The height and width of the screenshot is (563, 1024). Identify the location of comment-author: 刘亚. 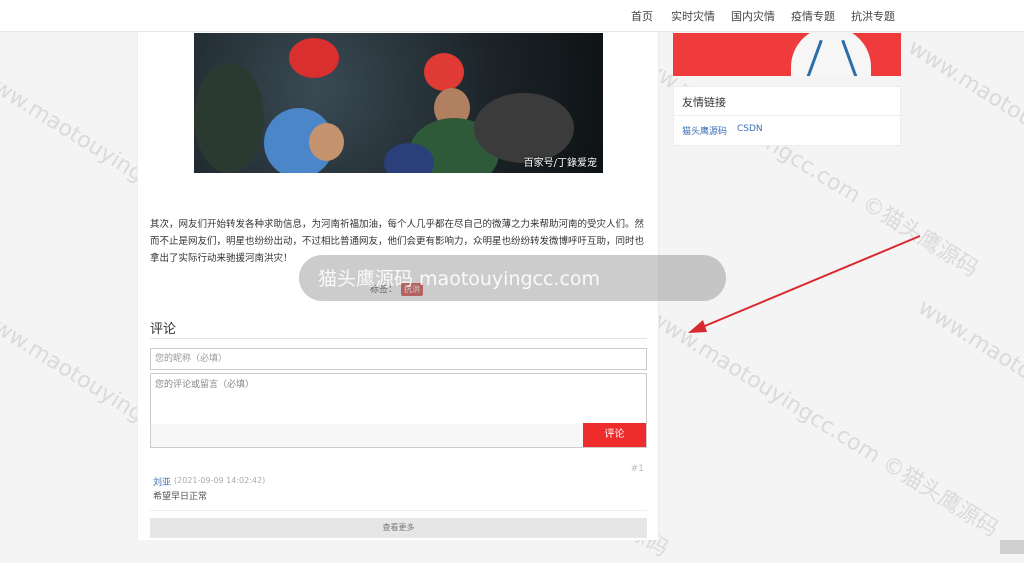
(162, 481).